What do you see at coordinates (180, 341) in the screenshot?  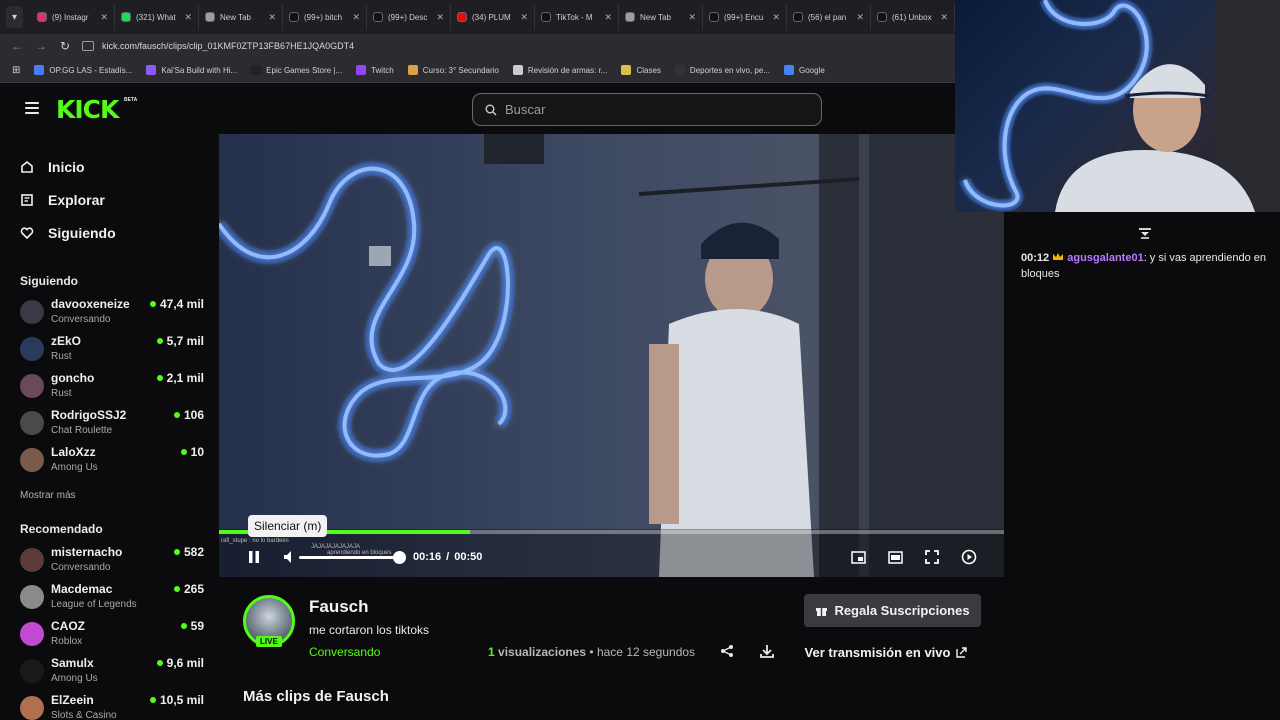 I see `viewer-count: 5,7 mil` at bounding box center [180, 341].